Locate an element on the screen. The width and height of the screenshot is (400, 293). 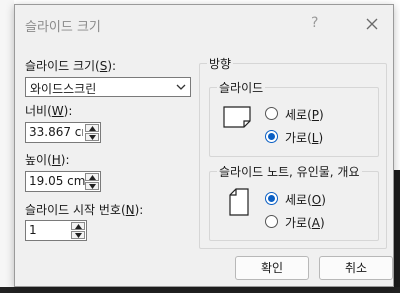
notes-portrait-radio is located at coordinates (271, 198).